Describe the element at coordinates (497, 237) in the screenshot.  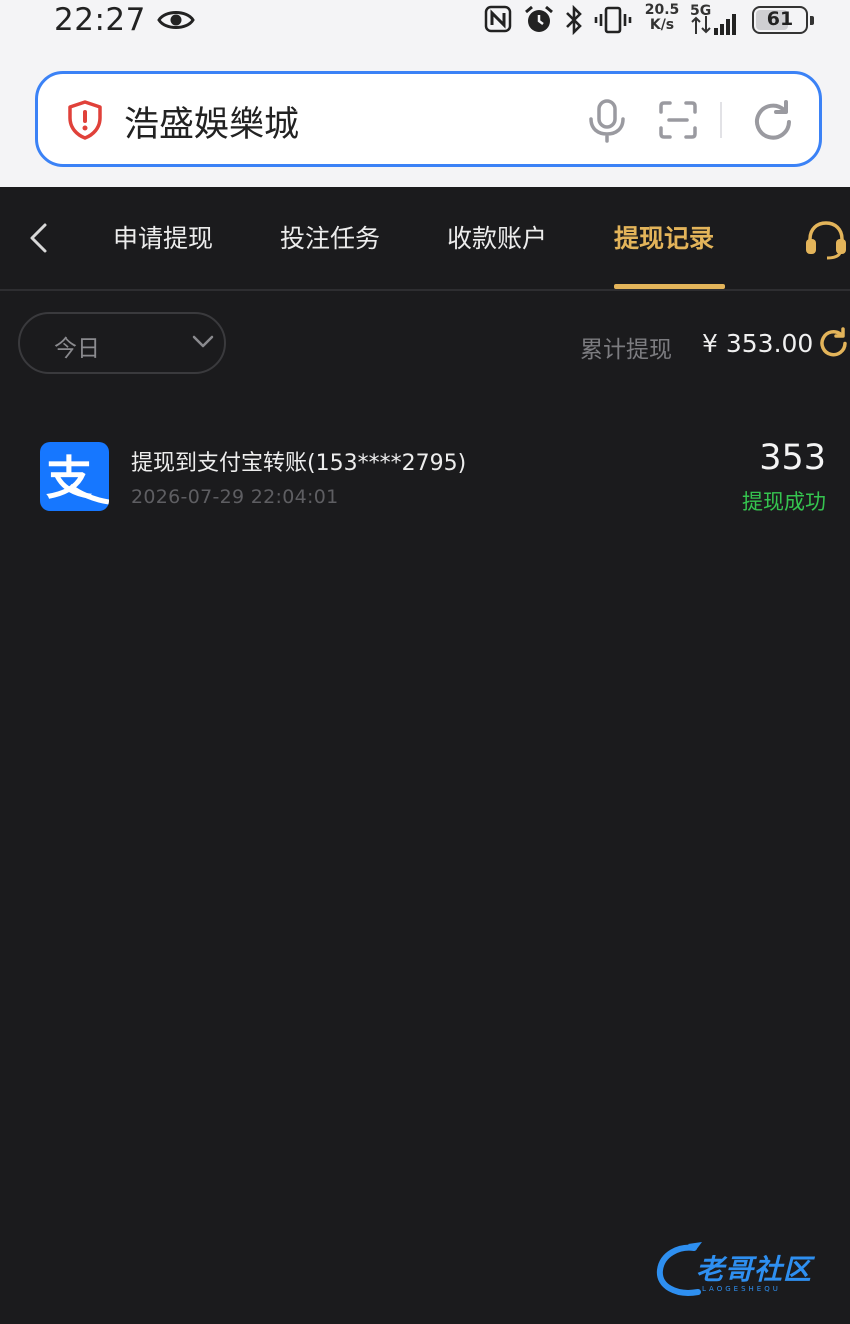
I see `tab-receiving-accounts: 收款账户` at that location.